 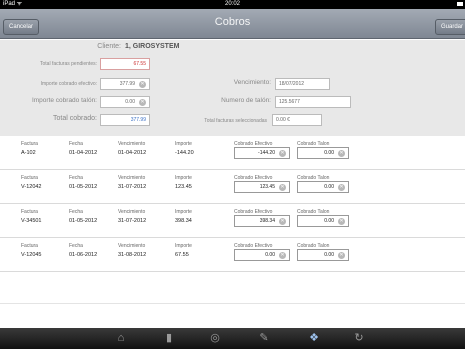 I want to click on navigation-bar: Cancelar Cobros Guardar, so click(x=232, y=24).